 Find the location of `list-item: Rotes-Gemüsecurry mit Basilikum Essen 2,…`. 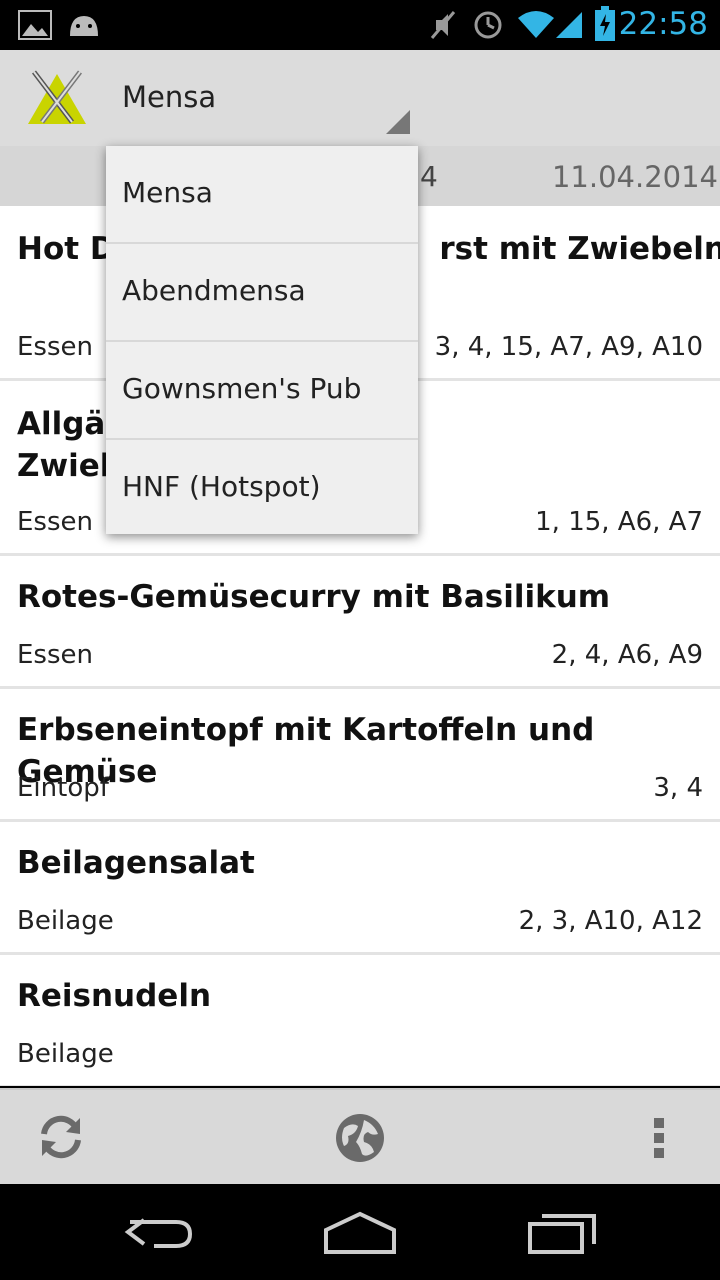

list-item: Rotes-Gemüsecurry mit Basilikum Essen 2,… is located at coordinates (360, 622).